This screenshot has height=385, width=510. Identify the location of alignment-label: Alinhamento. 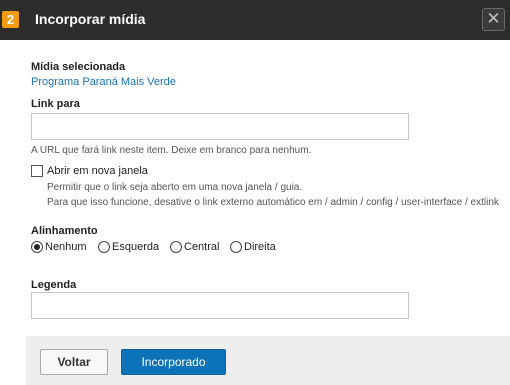
(64, 231).